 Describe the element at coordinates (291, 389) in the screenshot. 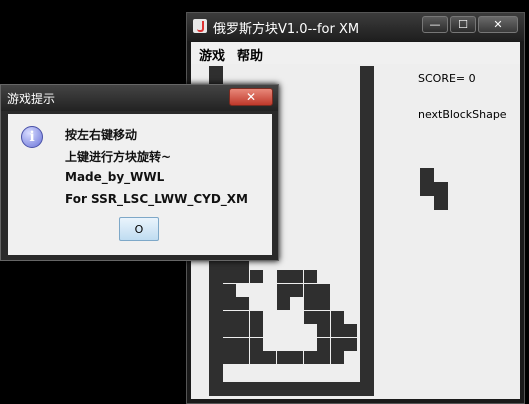

I see `board-floor` at that location.